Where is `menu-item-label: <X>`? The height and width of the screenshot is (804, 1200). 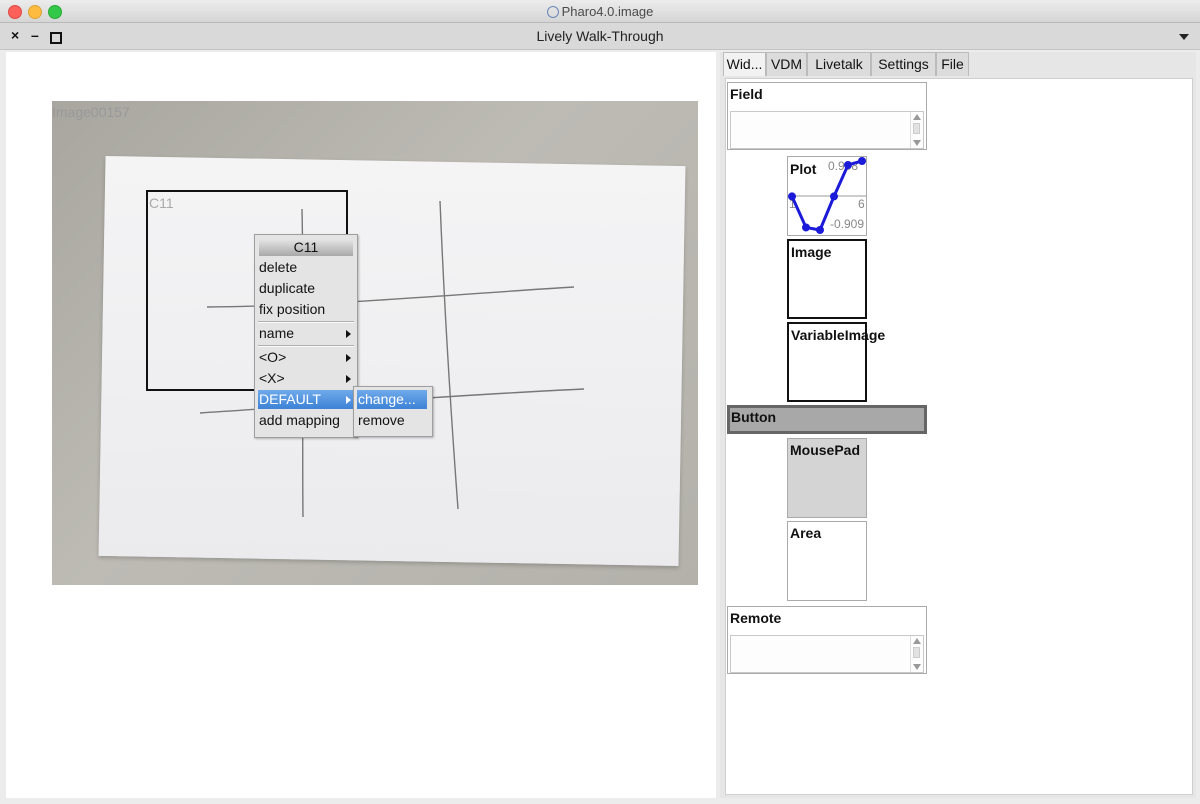 menu-item-label: <X> is located at coordinates (272, 378).